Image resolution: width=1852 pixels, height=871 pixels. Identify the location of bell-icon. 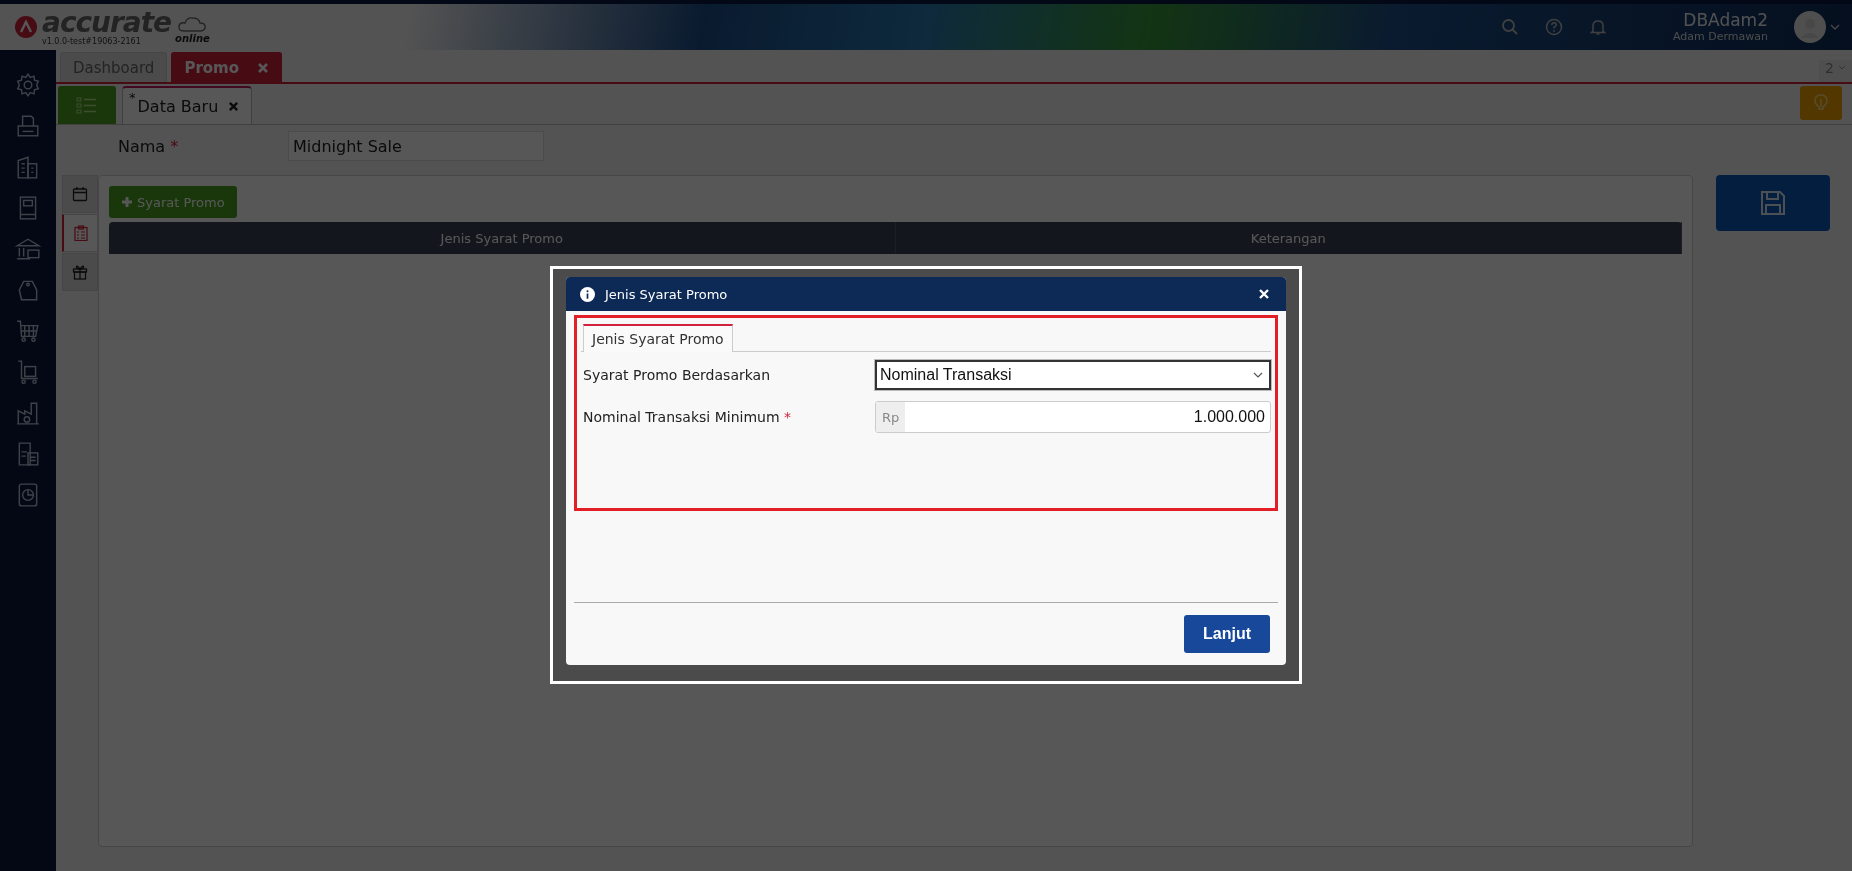
(1598, 27).